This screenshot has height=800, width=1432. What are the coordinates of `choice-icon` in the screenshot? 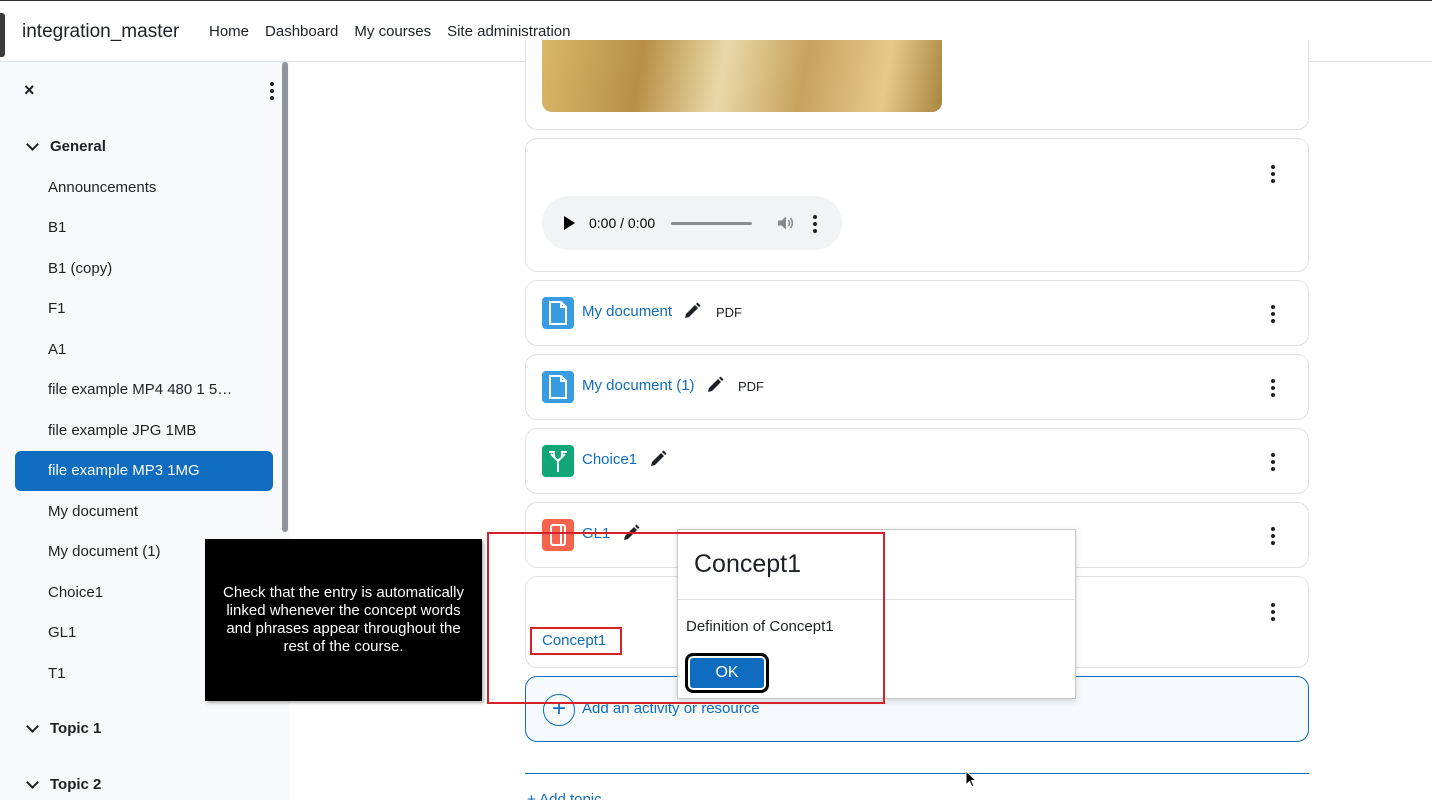 It's located at (558, 461).